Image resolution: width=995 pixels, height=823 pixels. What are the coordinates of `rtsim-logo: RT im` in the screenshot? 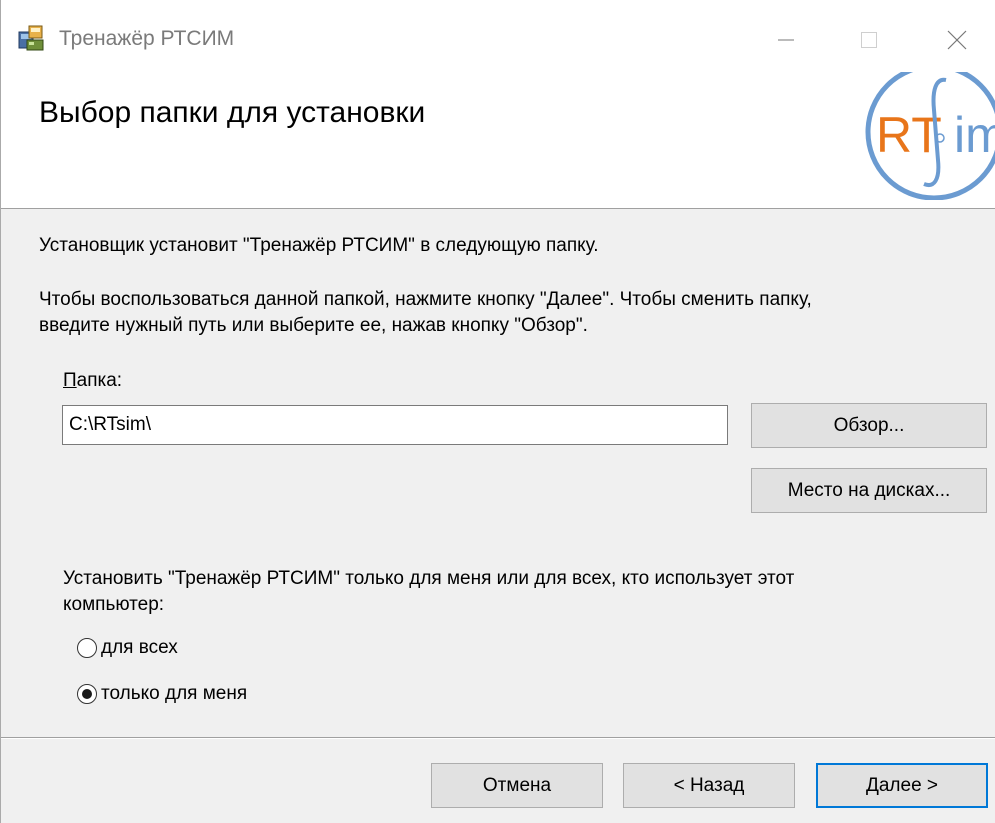 It's located at (930, 136).